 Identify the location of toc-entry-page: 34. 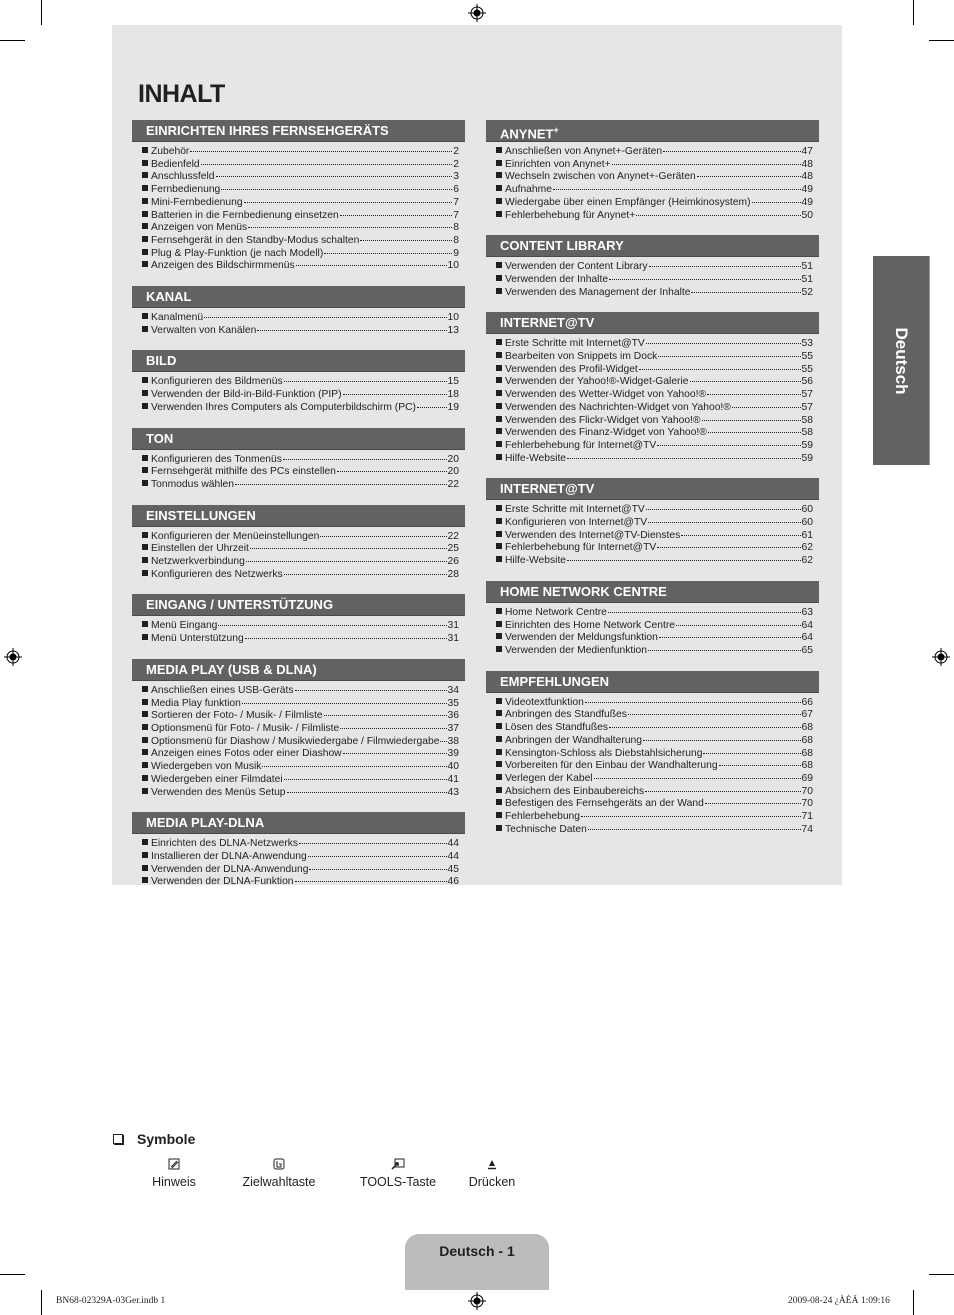
(453, 690).